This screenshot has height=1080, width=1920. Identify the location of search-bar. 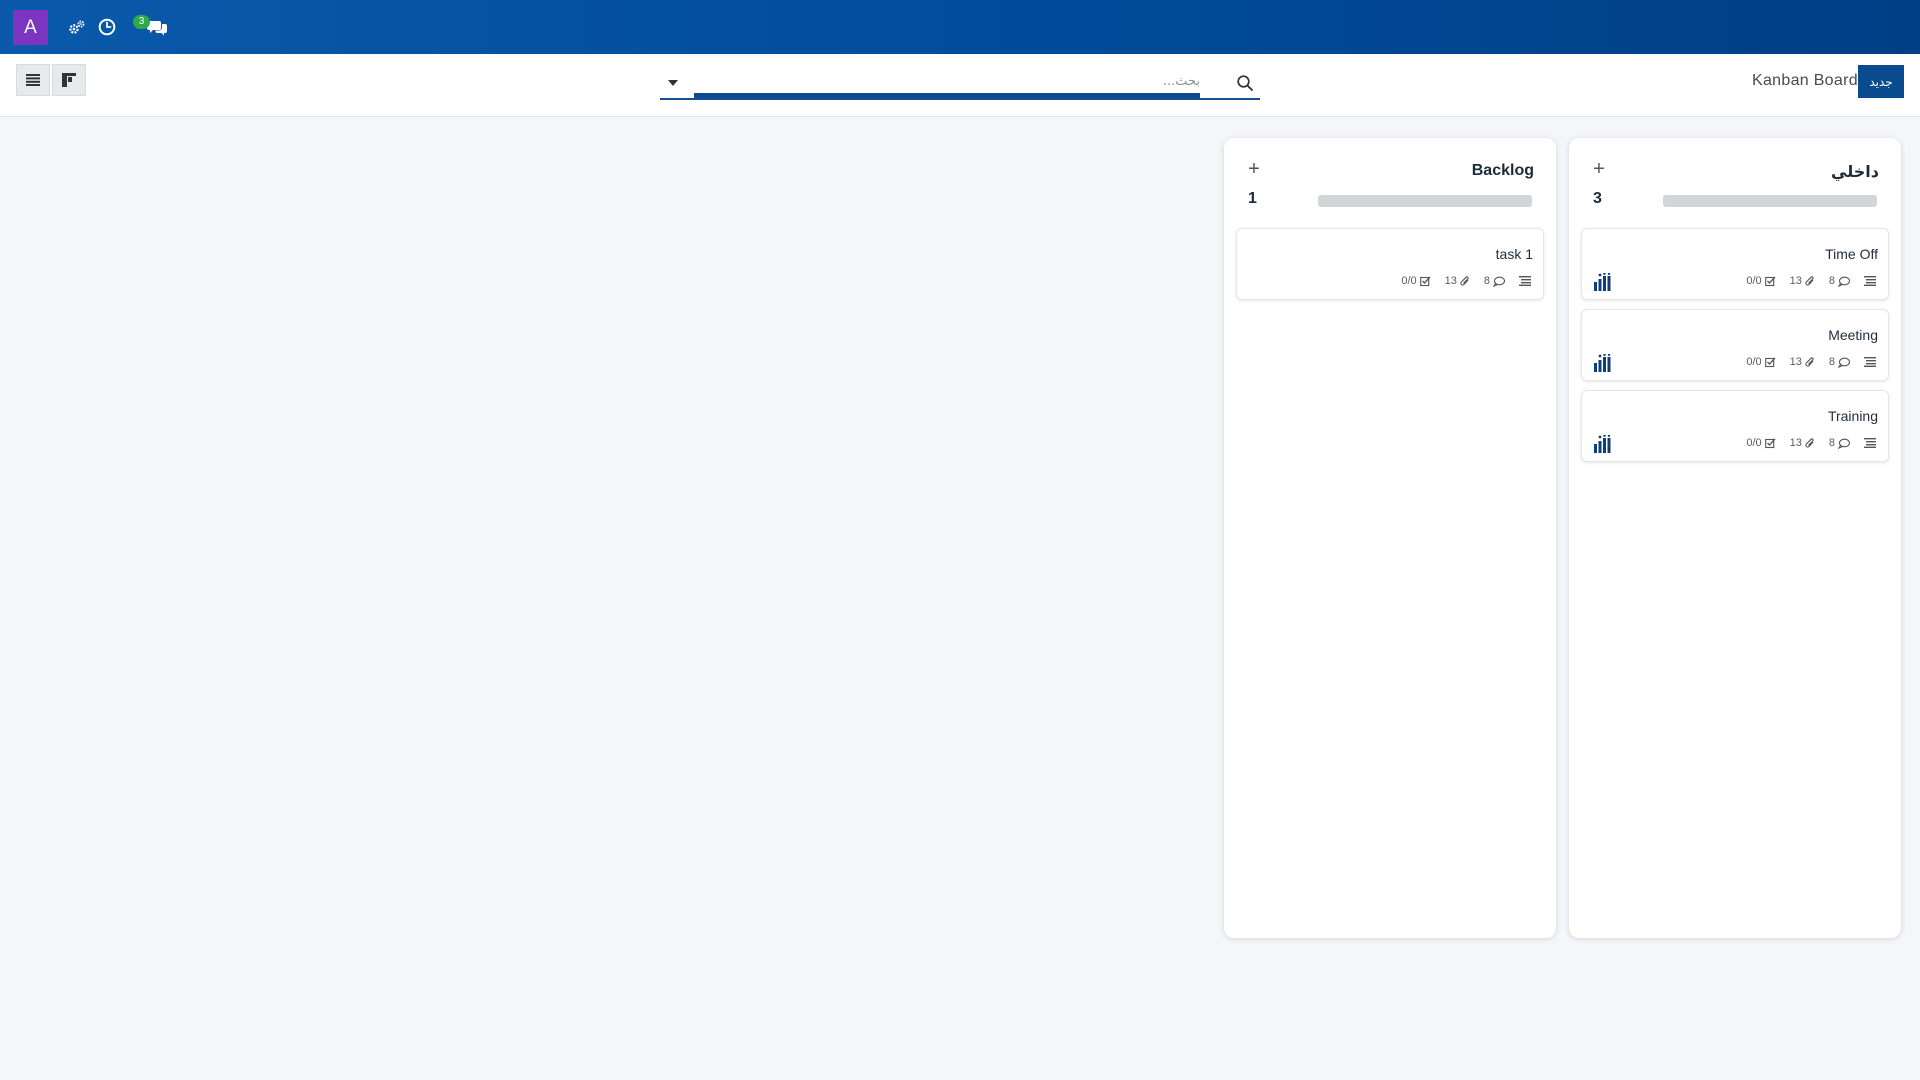
(960, 84).